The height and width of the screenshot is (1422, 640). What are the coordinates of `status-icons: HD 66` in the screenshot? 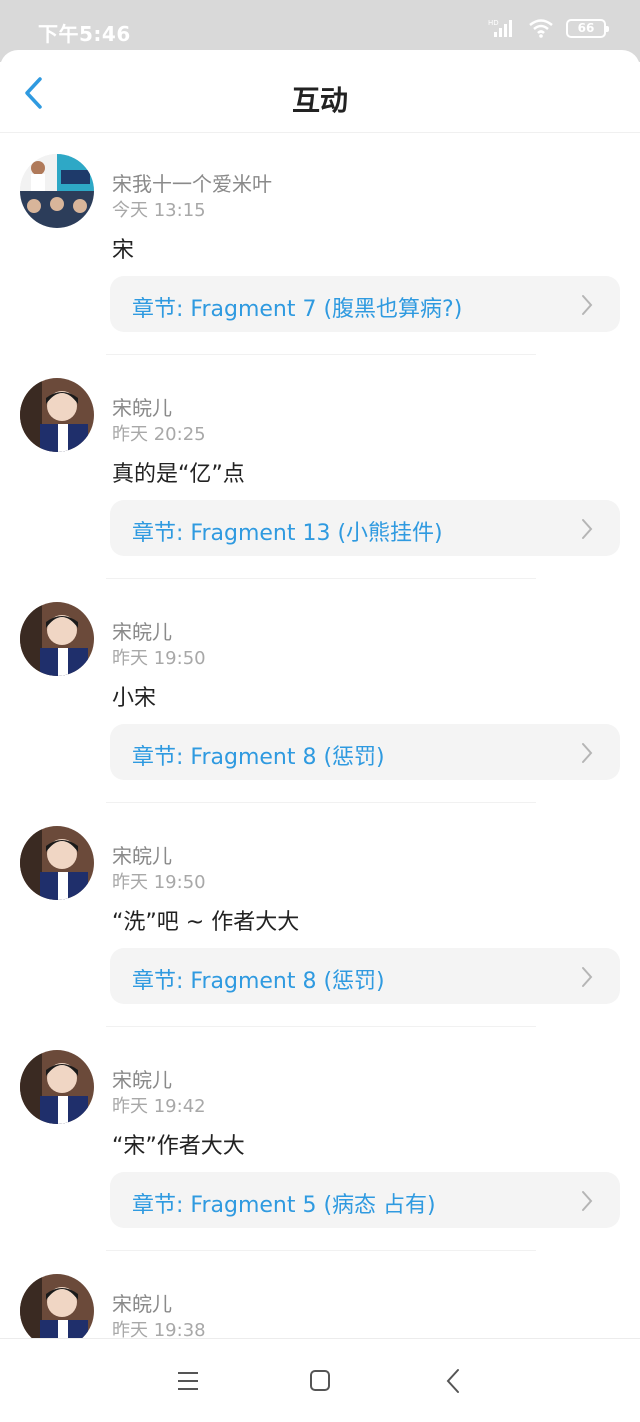 It's located at (548, 28).